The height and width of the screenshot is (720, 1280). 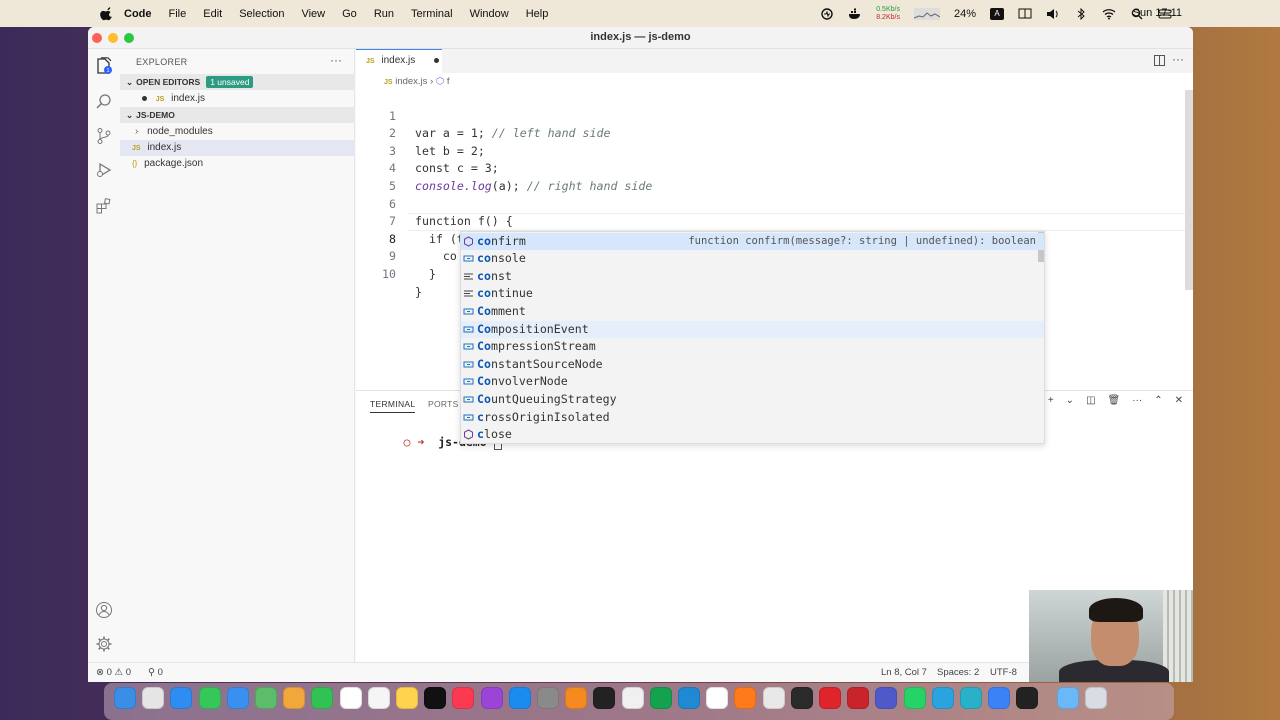 What do you see at coordinates (830, 698) in the screenshot?
I see `opera-icon` at bounding box center [830, 698].